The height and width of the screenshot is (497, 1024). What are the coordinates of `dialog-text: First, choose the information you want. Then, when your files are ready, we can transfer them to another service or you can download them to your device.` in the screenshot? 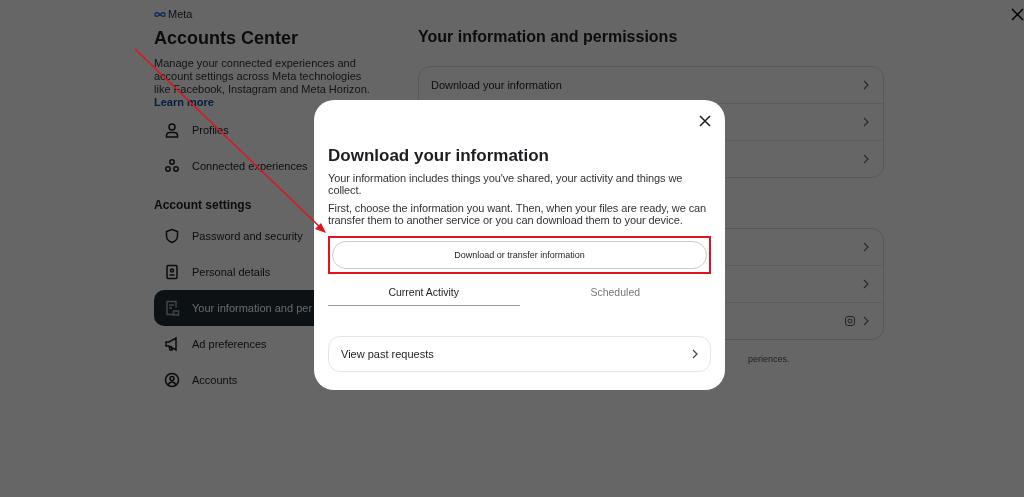 It's located at (518, 214).